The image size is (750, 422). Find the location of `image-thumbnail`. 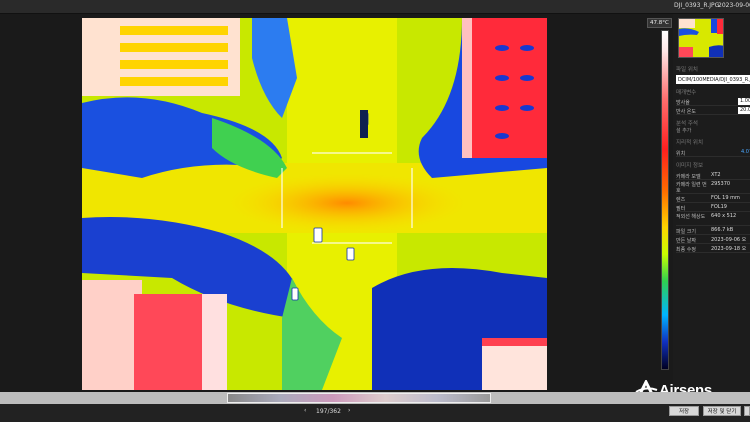

image-thumbnail is located at coordinates (701, 38).